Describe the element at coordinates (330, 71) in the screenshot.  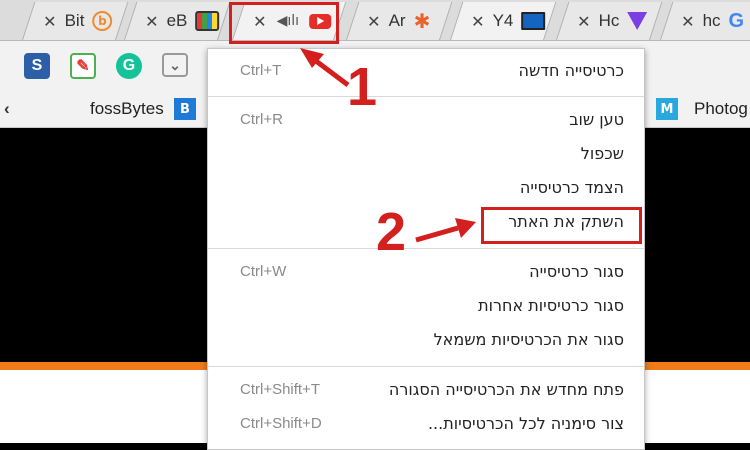
I see `arrow-1-line` at that location.